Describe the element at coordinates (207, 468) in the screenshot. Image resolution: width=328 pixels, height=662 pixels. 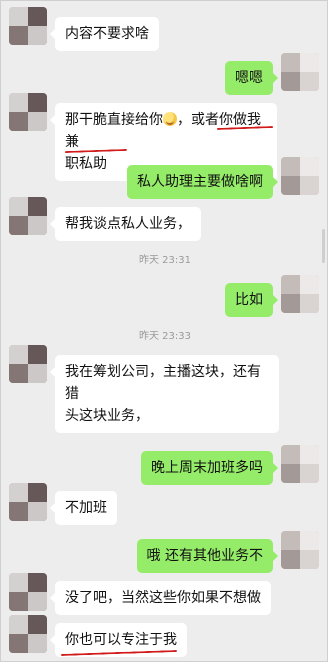
I see `message-text: 晚上周末加班多吗` at that location.